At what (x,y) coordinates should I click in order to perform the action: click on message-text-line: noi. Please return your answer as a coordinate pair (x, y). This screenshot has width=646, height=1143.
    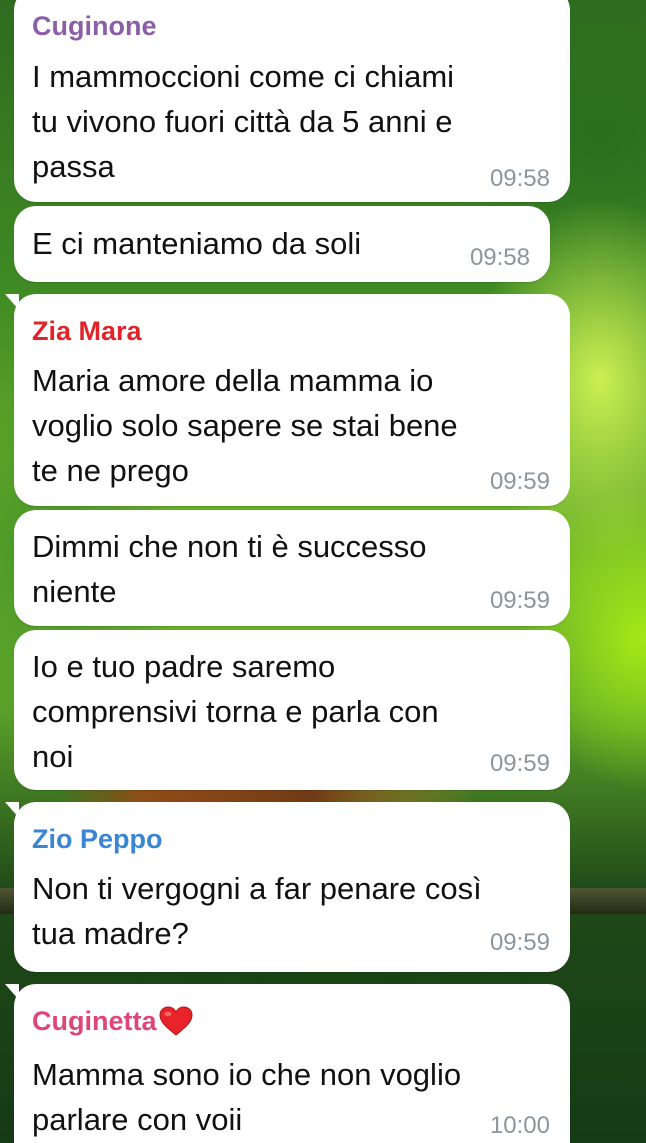
    Looking at the image, I should click on (53, 756).